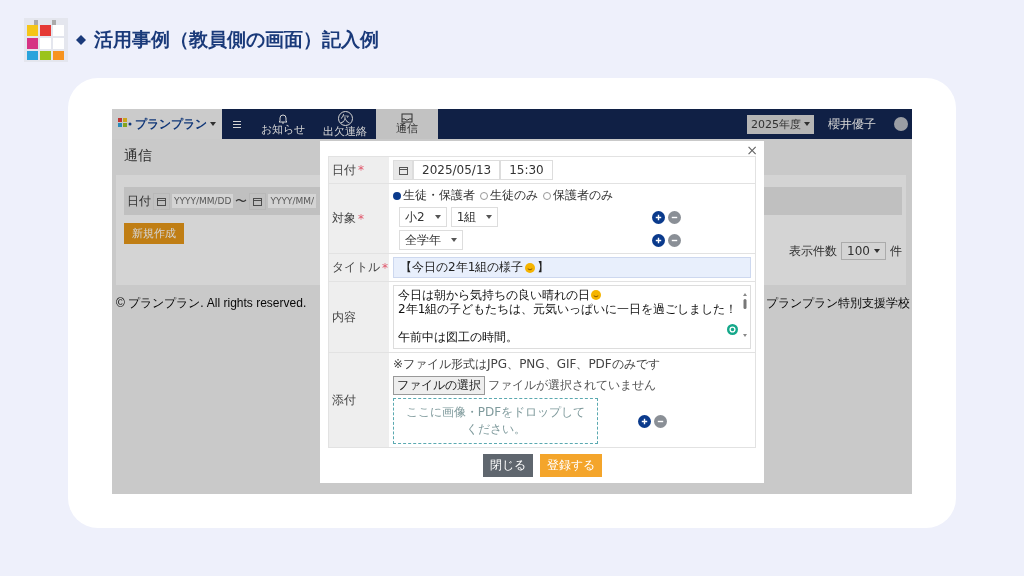  I want to click on file-format-note: ※ファイル形式はJPG、PNG、GIF、PDFのみです, so click(527, 364).